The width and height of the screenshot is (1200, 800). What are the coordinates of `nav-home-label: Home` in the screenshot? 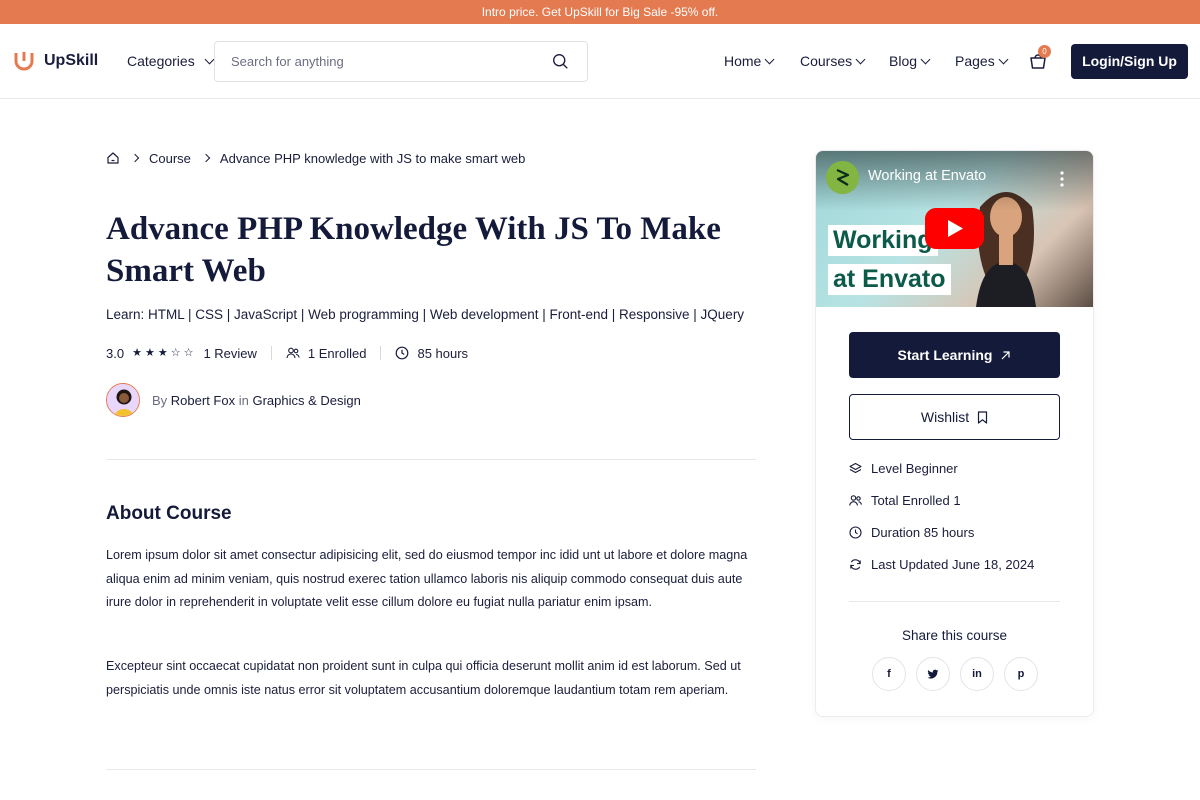 It's located at (743, 61).